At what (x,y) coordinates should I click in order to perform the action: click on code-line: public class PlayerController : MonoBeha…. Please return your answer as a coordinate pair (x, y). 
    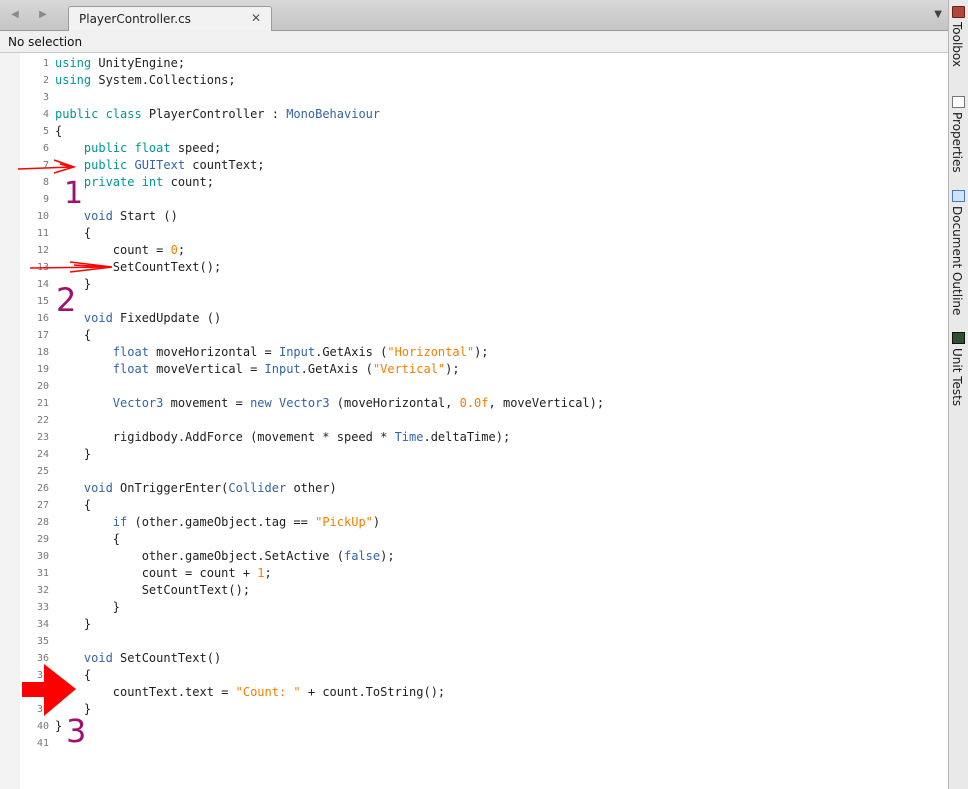
    Looking at the image, I should click on (217, 114).